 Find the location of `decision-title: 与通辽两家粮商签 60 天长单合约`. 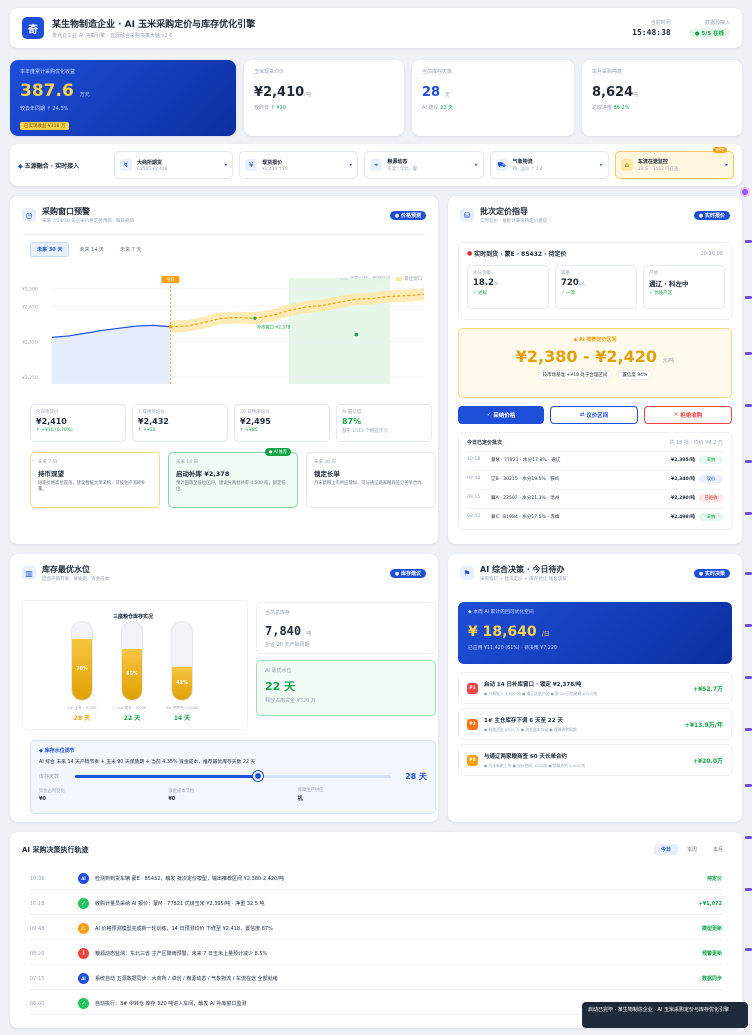

decision-title: 与通辽两家粮商签 60 天长单合约 is located at coordinates (525, 756).